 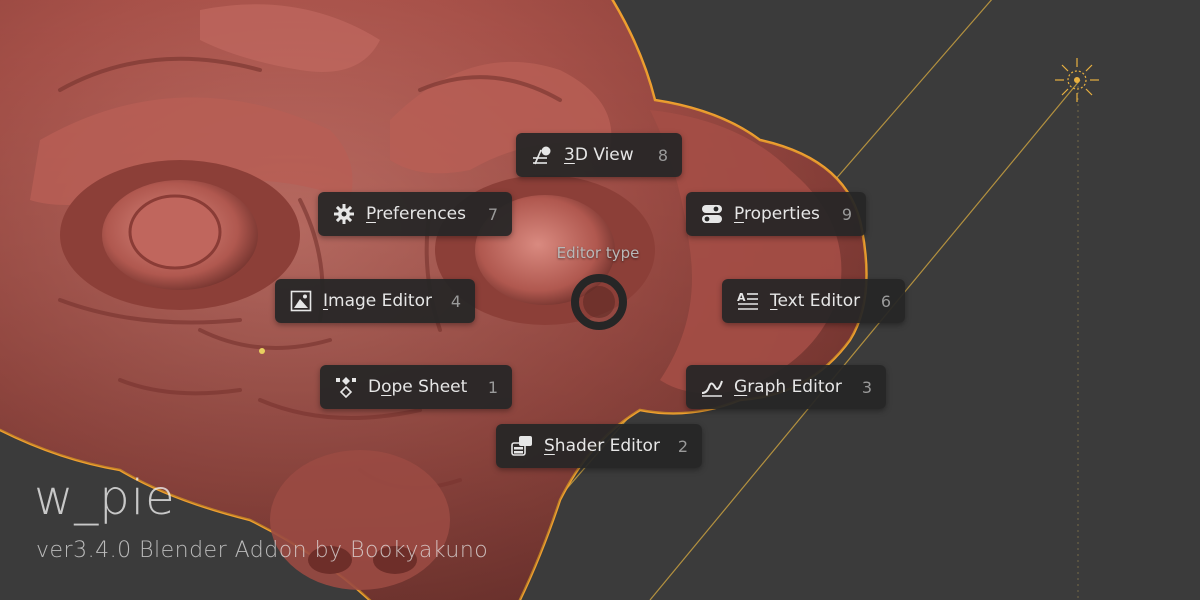 What do you see at coordinates (1077, 80) in the screenshot?
I see `light-gizmo-icon` at bounding box center [1077, 80].